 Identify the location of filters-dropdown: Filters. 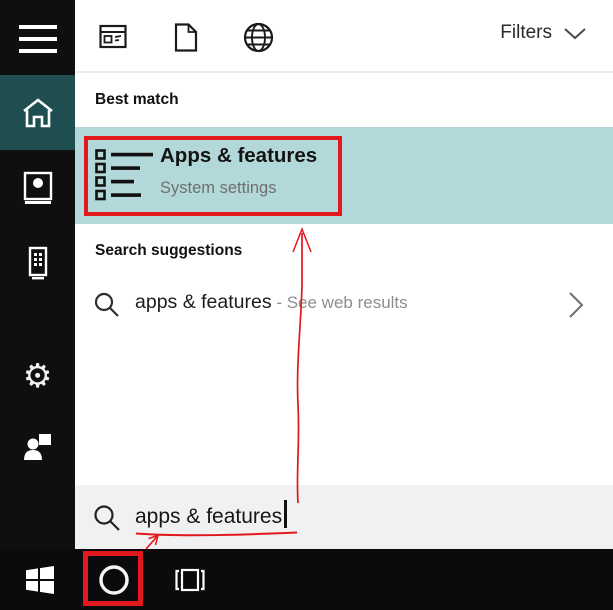
(543, 33).